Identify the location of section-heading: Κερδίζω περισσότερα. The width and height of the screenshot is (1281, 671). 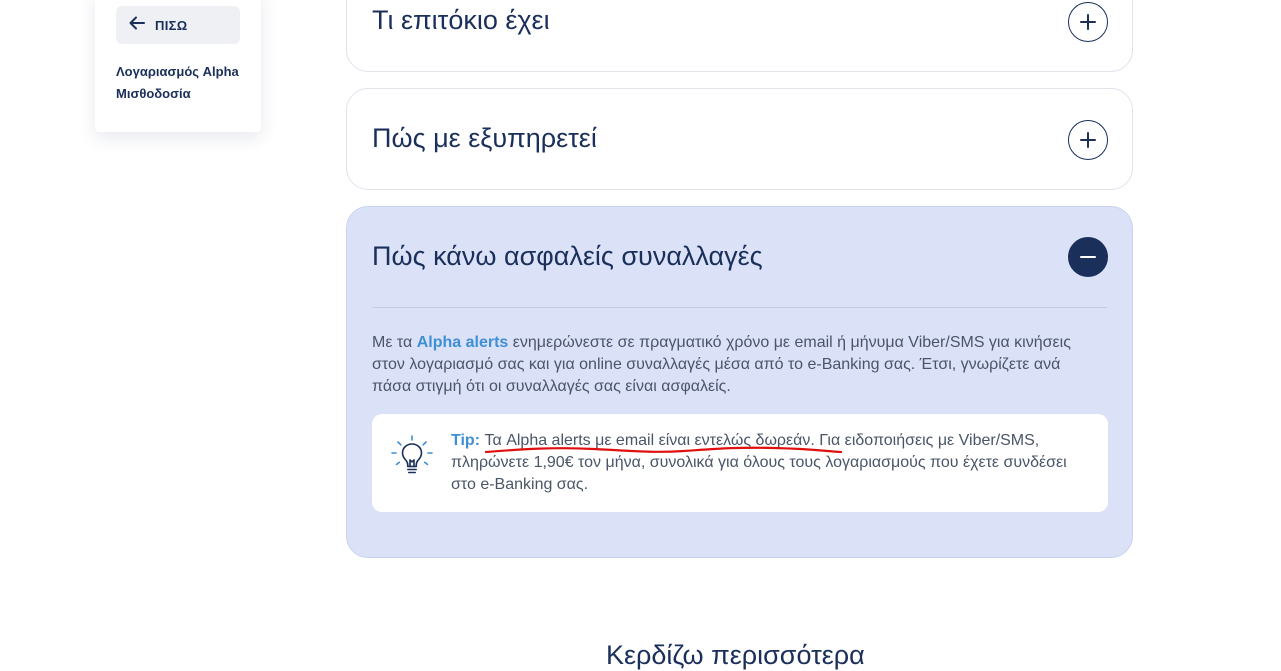
(735, 655).